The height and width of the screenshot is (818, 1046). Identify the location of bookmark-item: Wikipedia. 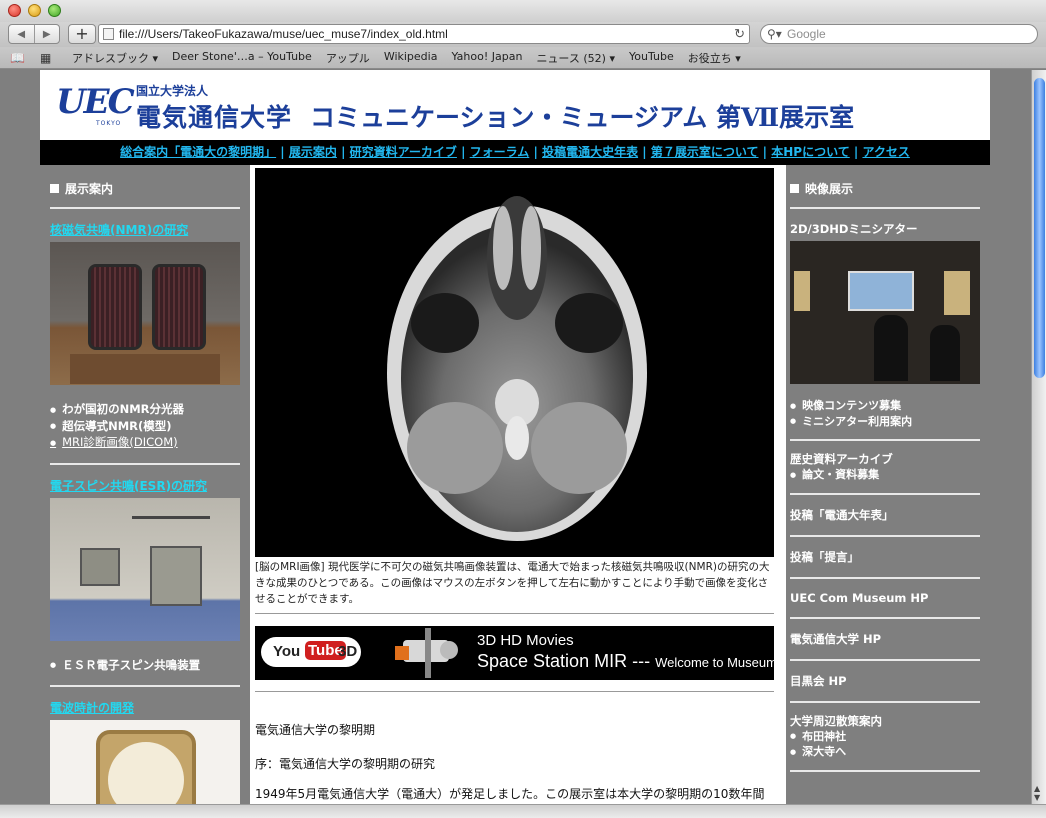
(411, 58).